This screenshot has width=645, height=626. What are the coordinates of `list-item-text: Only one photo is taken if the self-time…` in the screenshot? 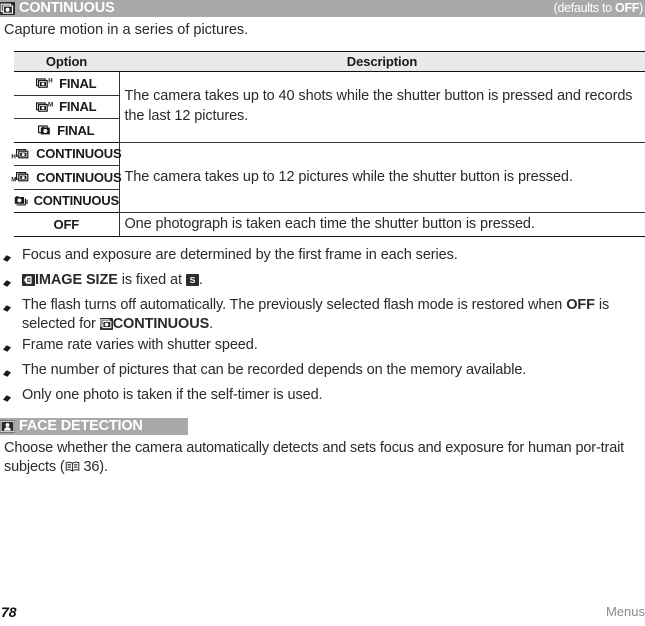 It's located at (172, 395).